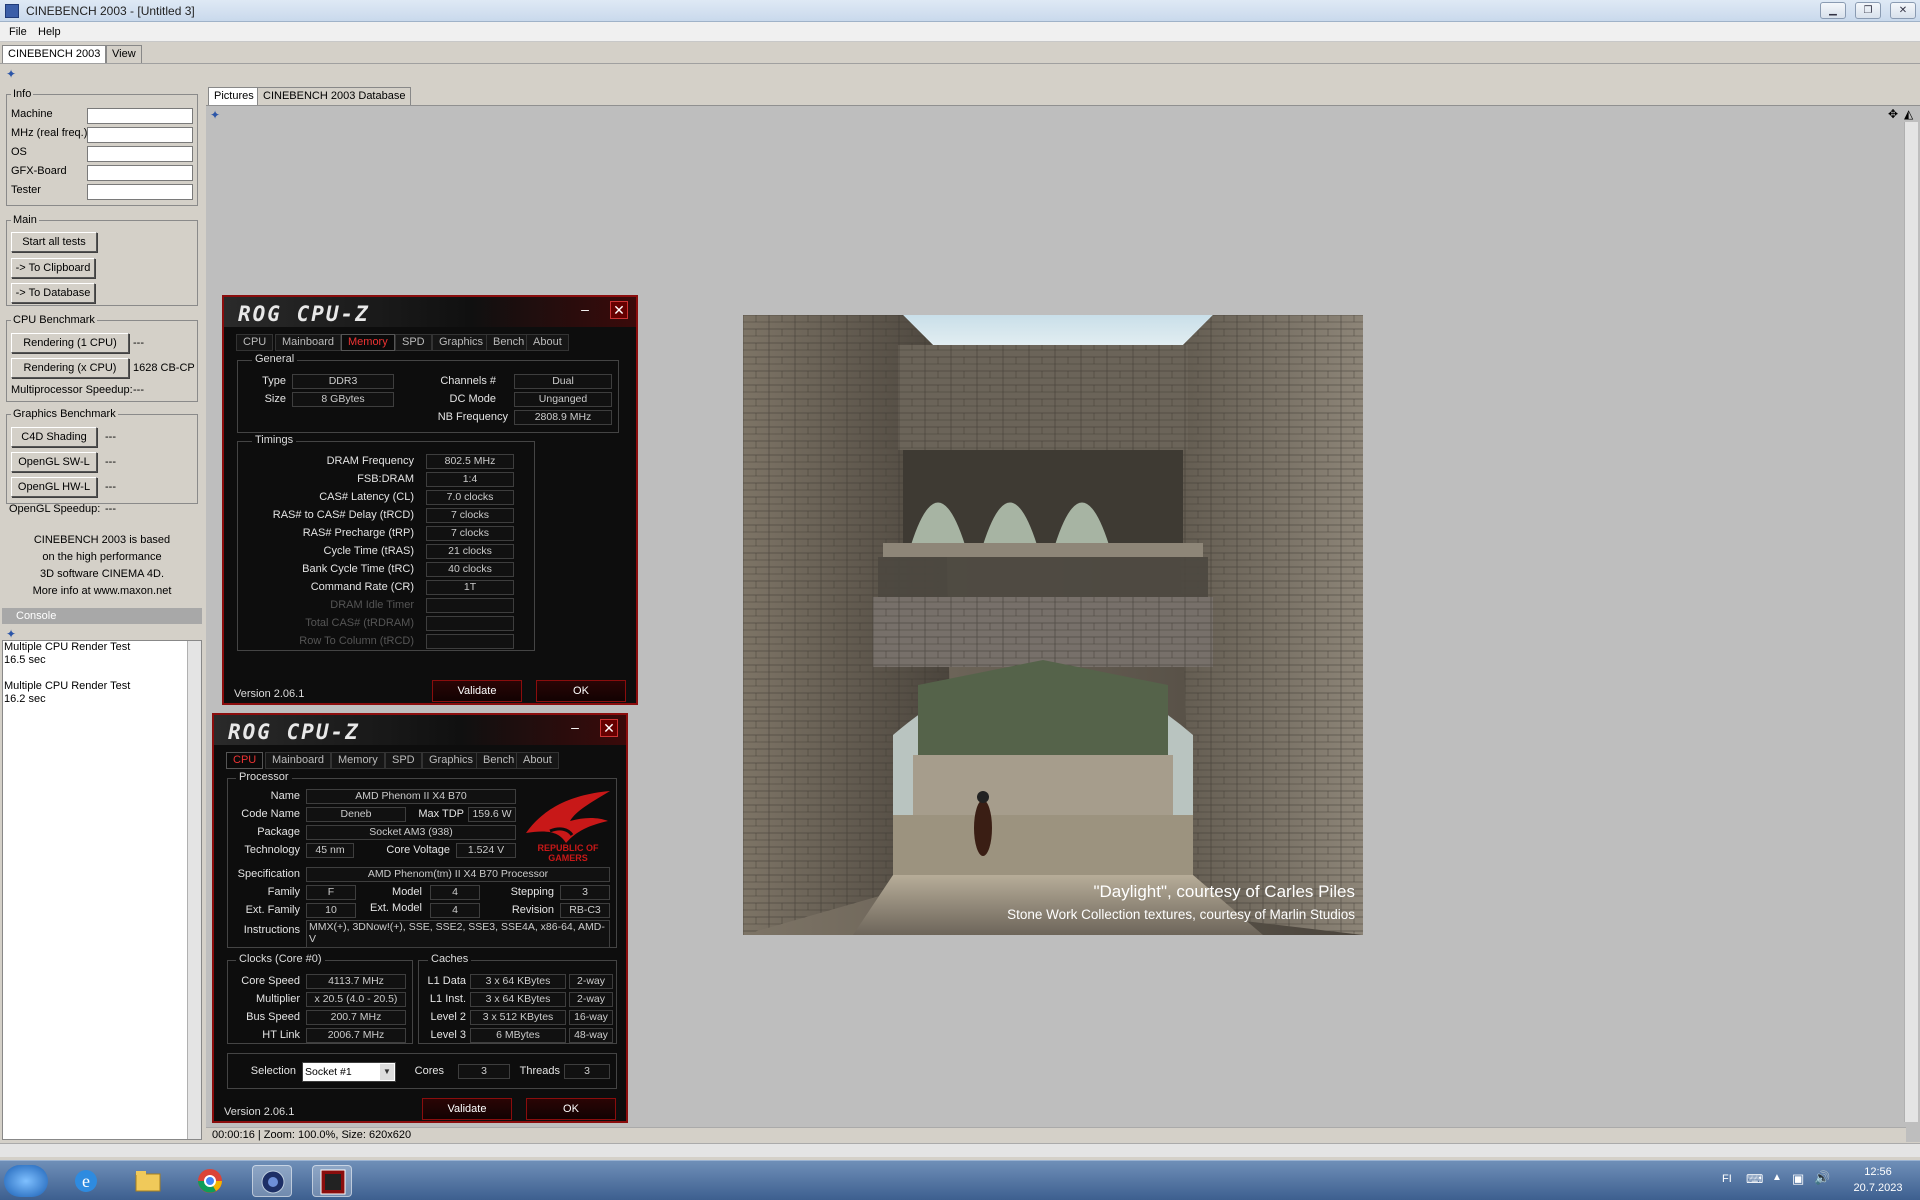  What do you see at coordinates (49, 32) in the screenshot?
I see `menu-help: Help` at bounding box center [49, 32].